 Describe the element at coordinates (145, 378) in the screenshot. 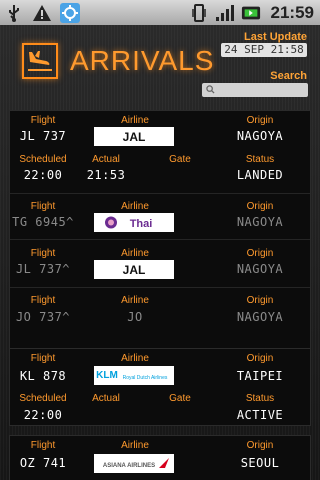

I see `klm-logo-subtitle: Royal Dutch Airlines` at that location.